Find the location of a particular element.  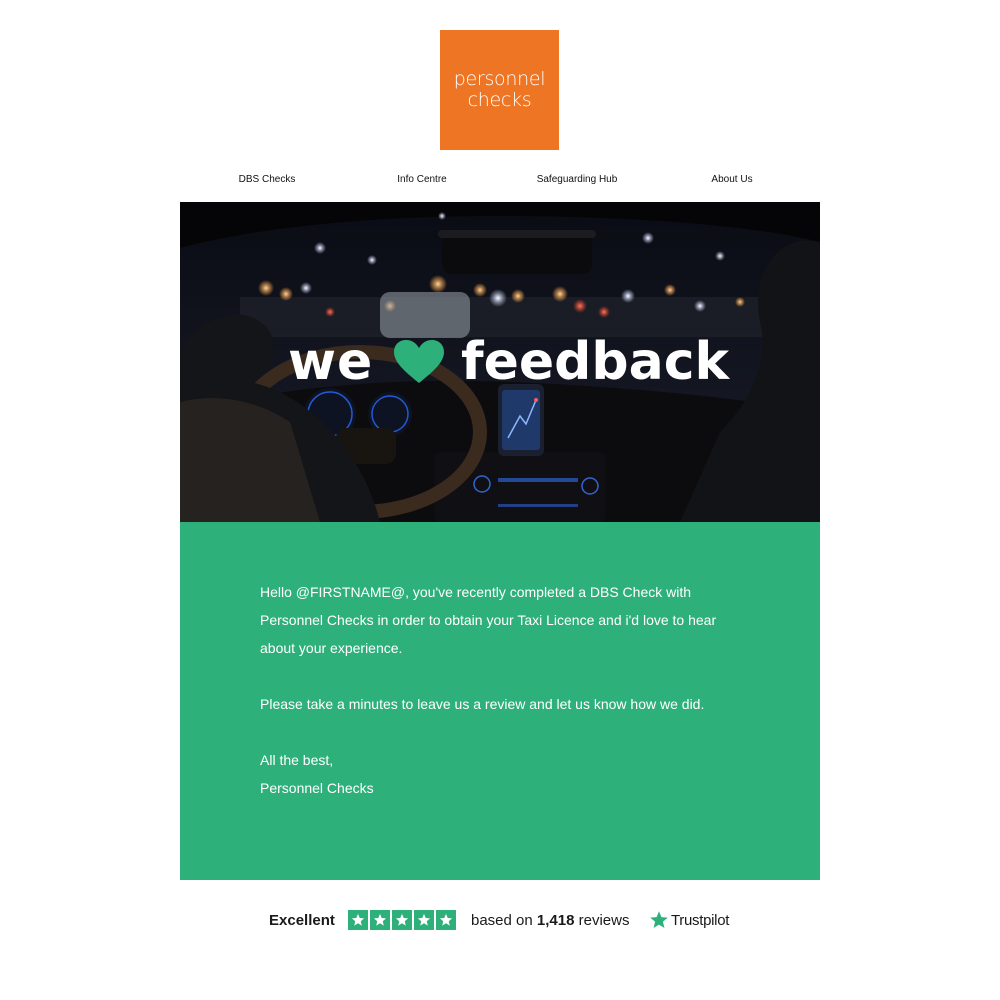

trust-reviews-word: reviews is located at coordinates (604, 920).